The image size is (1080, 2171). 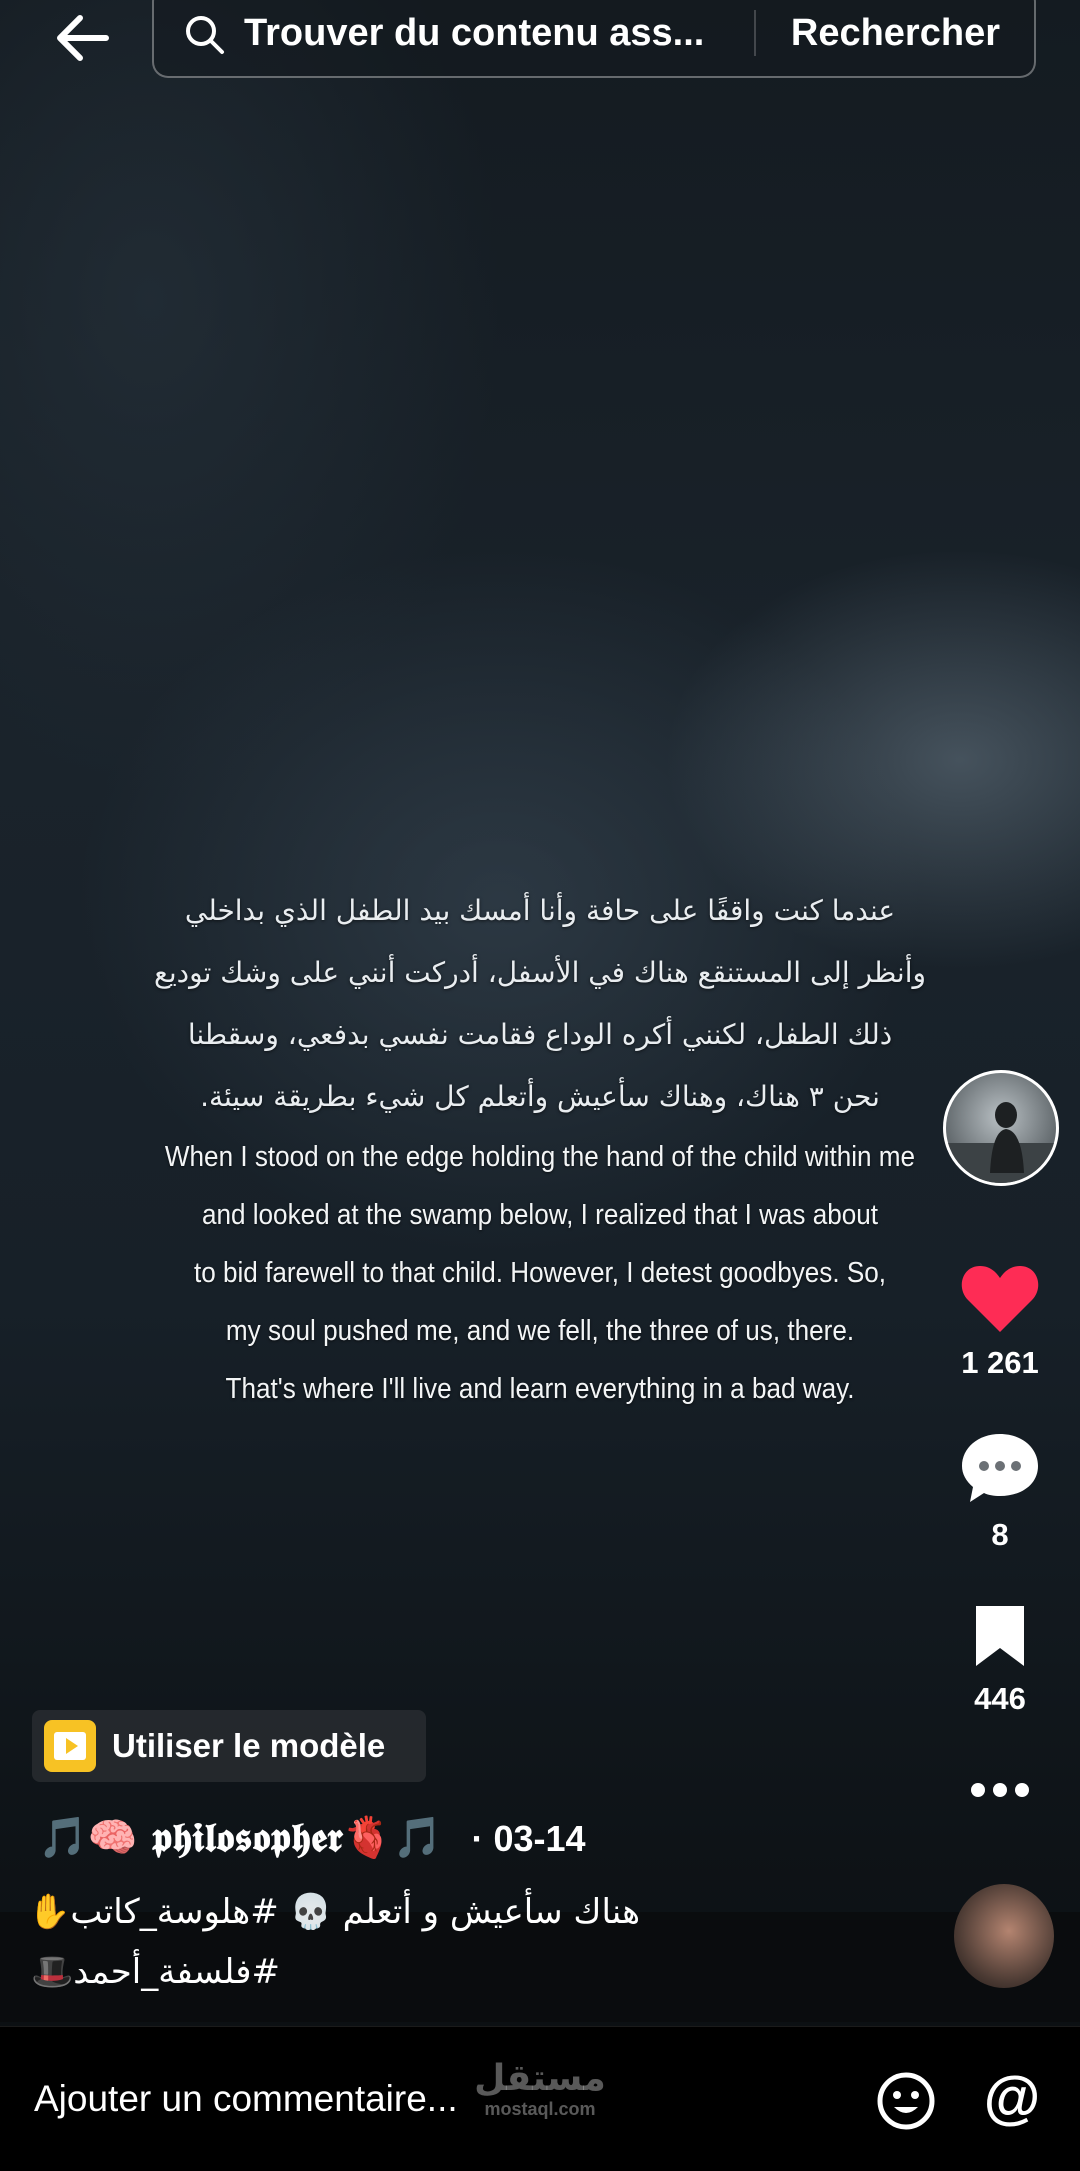 I want to click on arrow-left-icon, so click(x=83, y=38).